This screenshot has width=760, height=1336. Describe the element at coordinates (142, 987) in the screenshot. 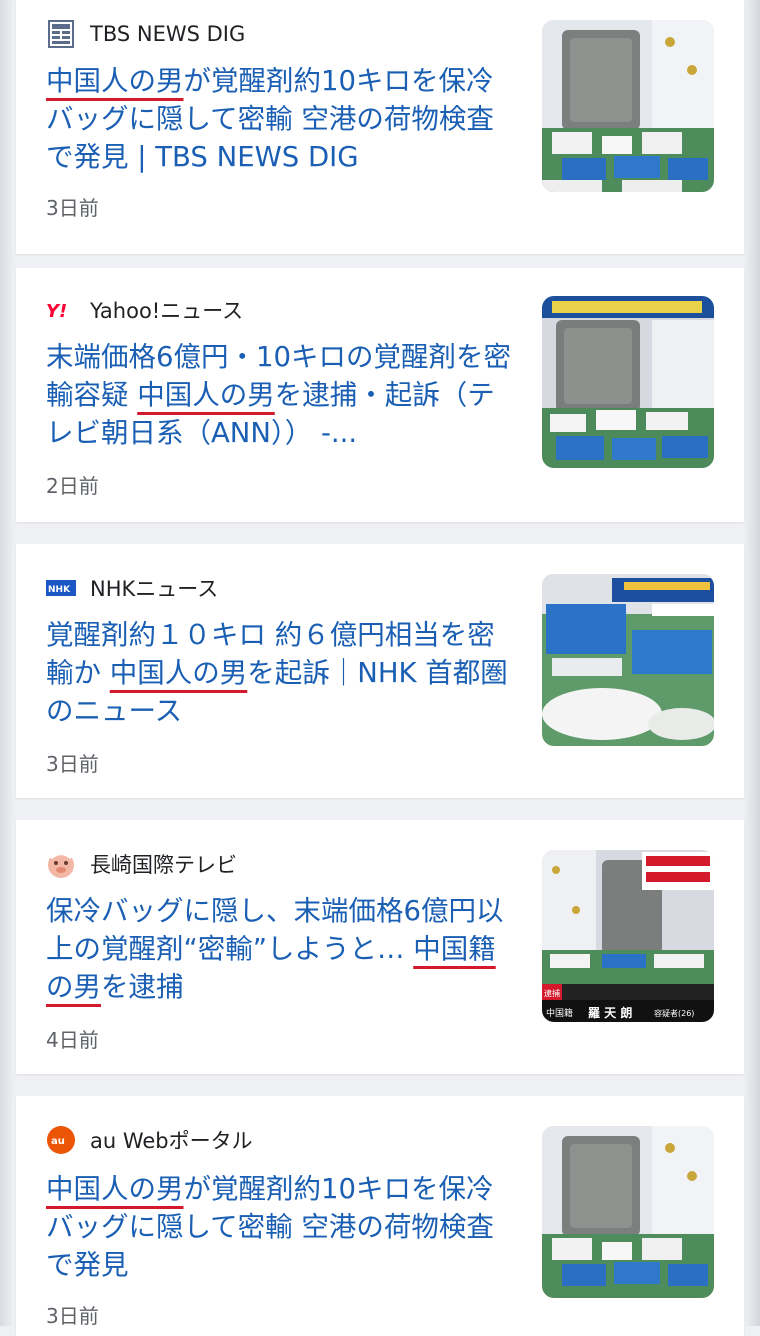

I see `headline-text: を逮捕` at that location.